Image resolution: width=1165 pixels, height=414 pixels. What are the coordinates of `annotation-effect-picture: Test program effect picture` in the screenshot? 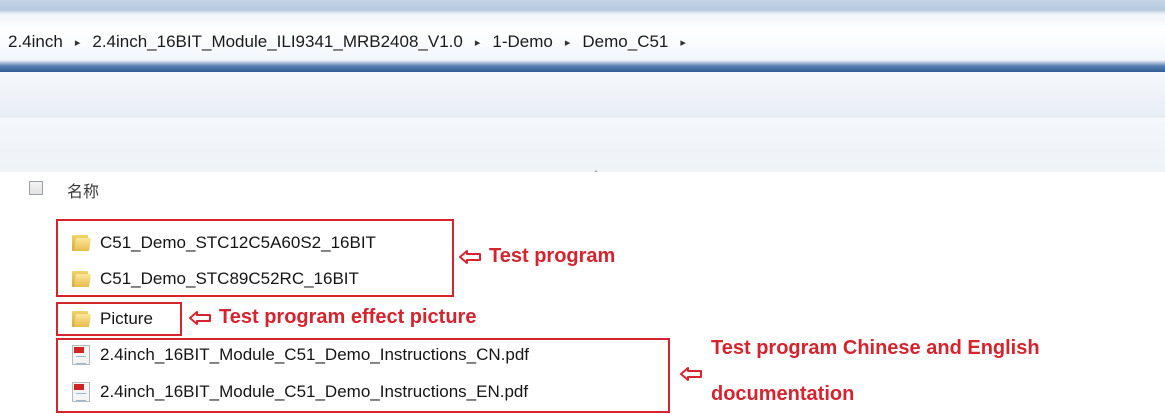 It's located at (332, 317).